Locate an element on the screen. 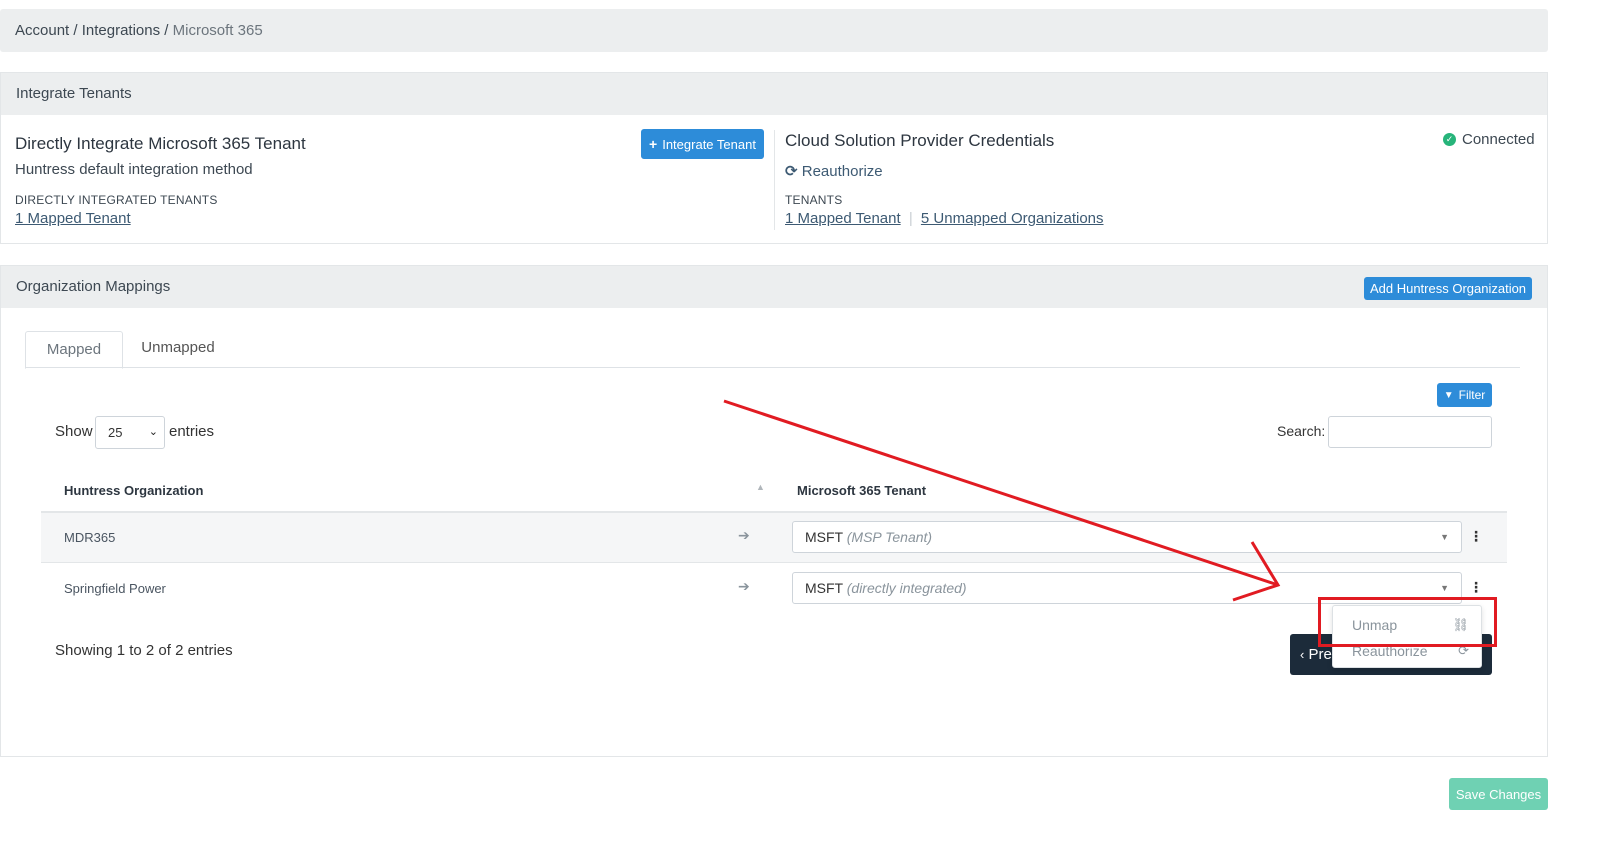 This screenshot has height=841, width=1600. annotation-arrow is located at coordinates (1002, 500).